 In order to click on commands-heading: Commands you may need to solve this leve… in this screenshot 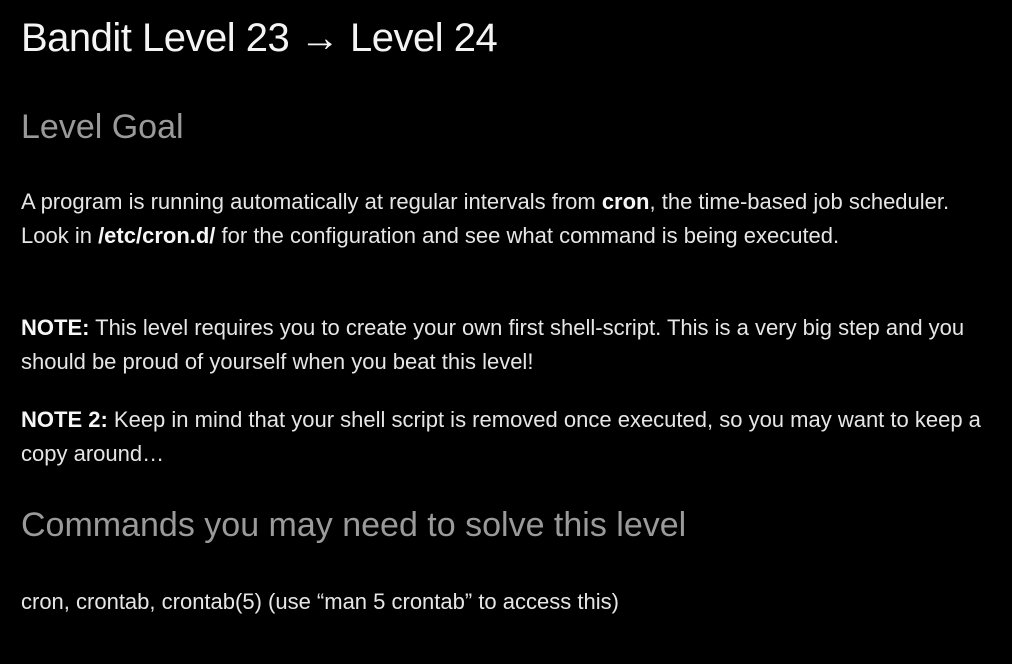, I will do `click(354, 525)`.